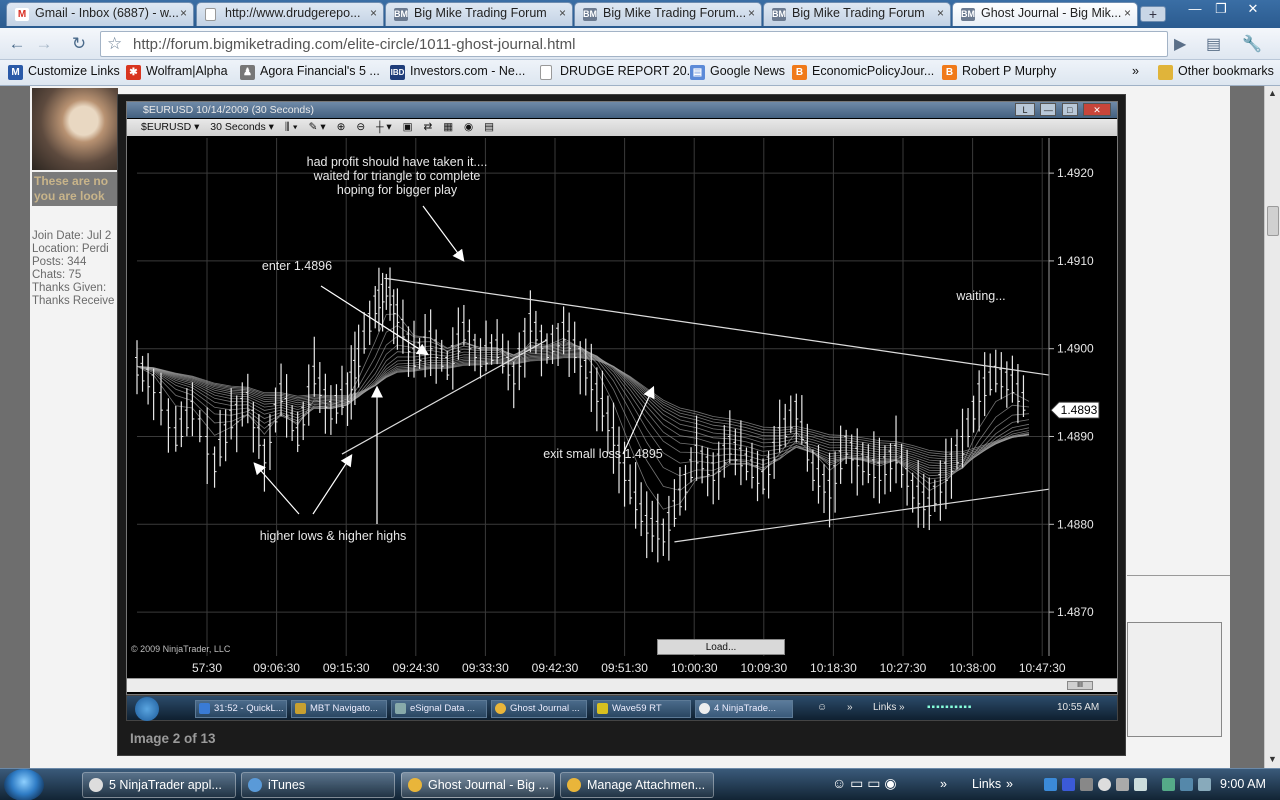  I want to click on tab-ghost-journal: BM Ghost Journal - Big Mik... ×, so click(1045, 14).